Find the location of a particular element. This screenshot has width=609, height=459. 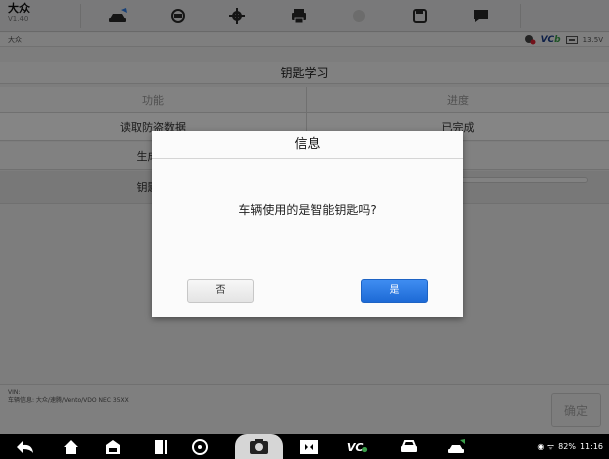

svg-text: VC is located at coordinates (355, 447).